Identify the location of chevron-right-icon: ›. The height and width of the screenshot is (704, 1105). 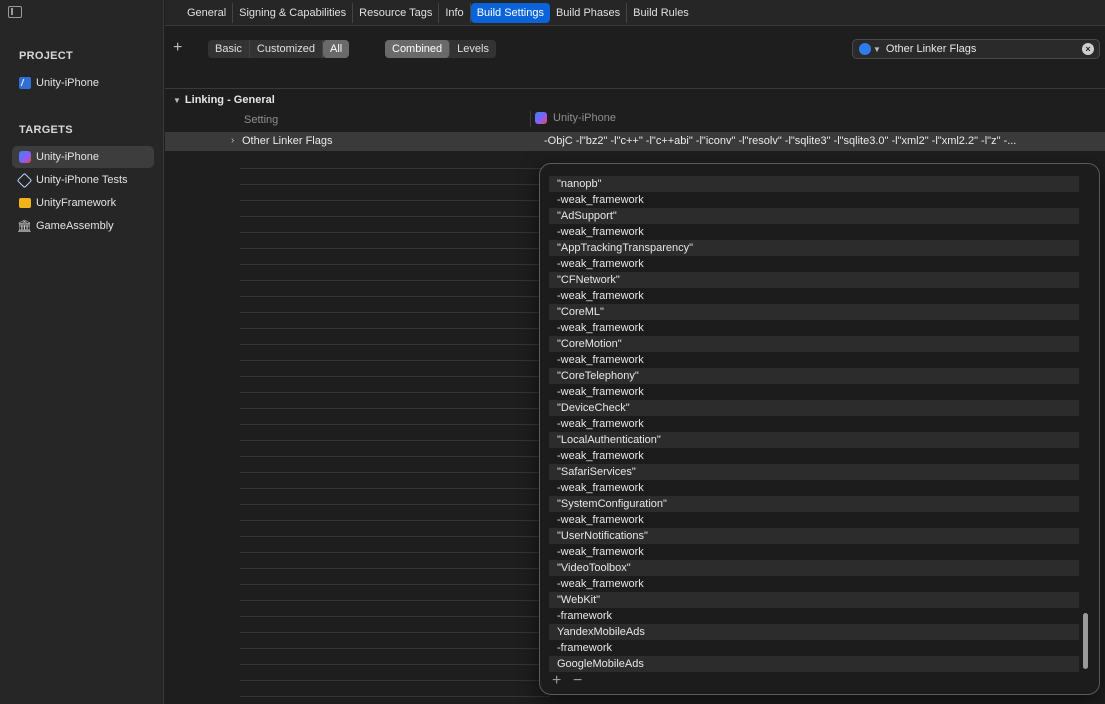
(232, 140).